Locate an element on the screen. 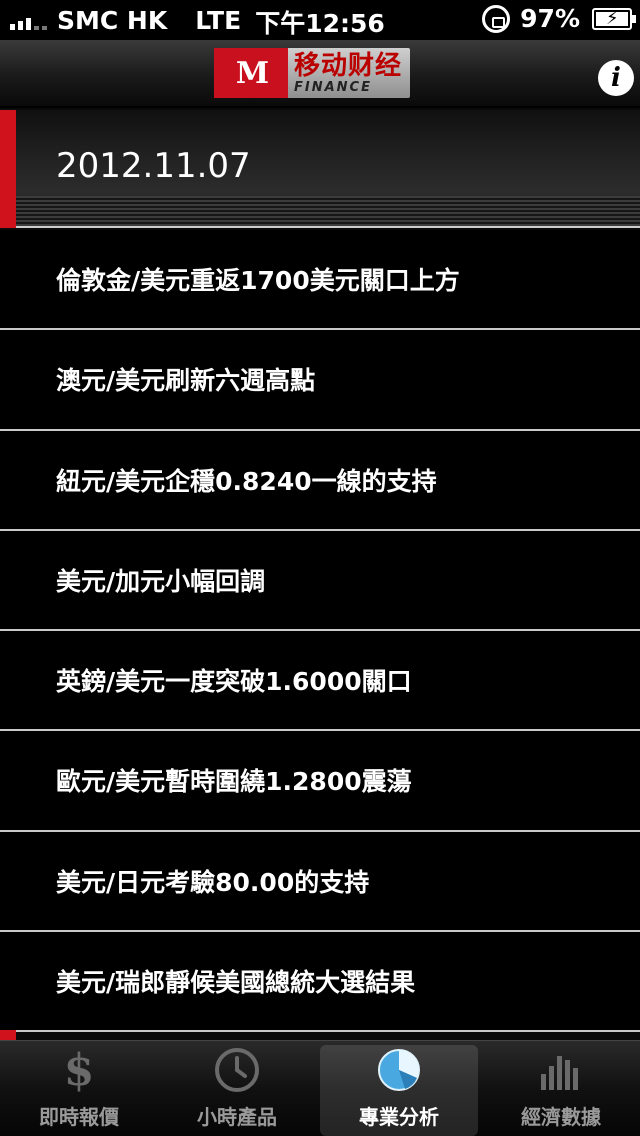 Image resolution: width=640 pixels, height=1136 pixels. dollar-icon: $ is located at coordinates (79, 1070).